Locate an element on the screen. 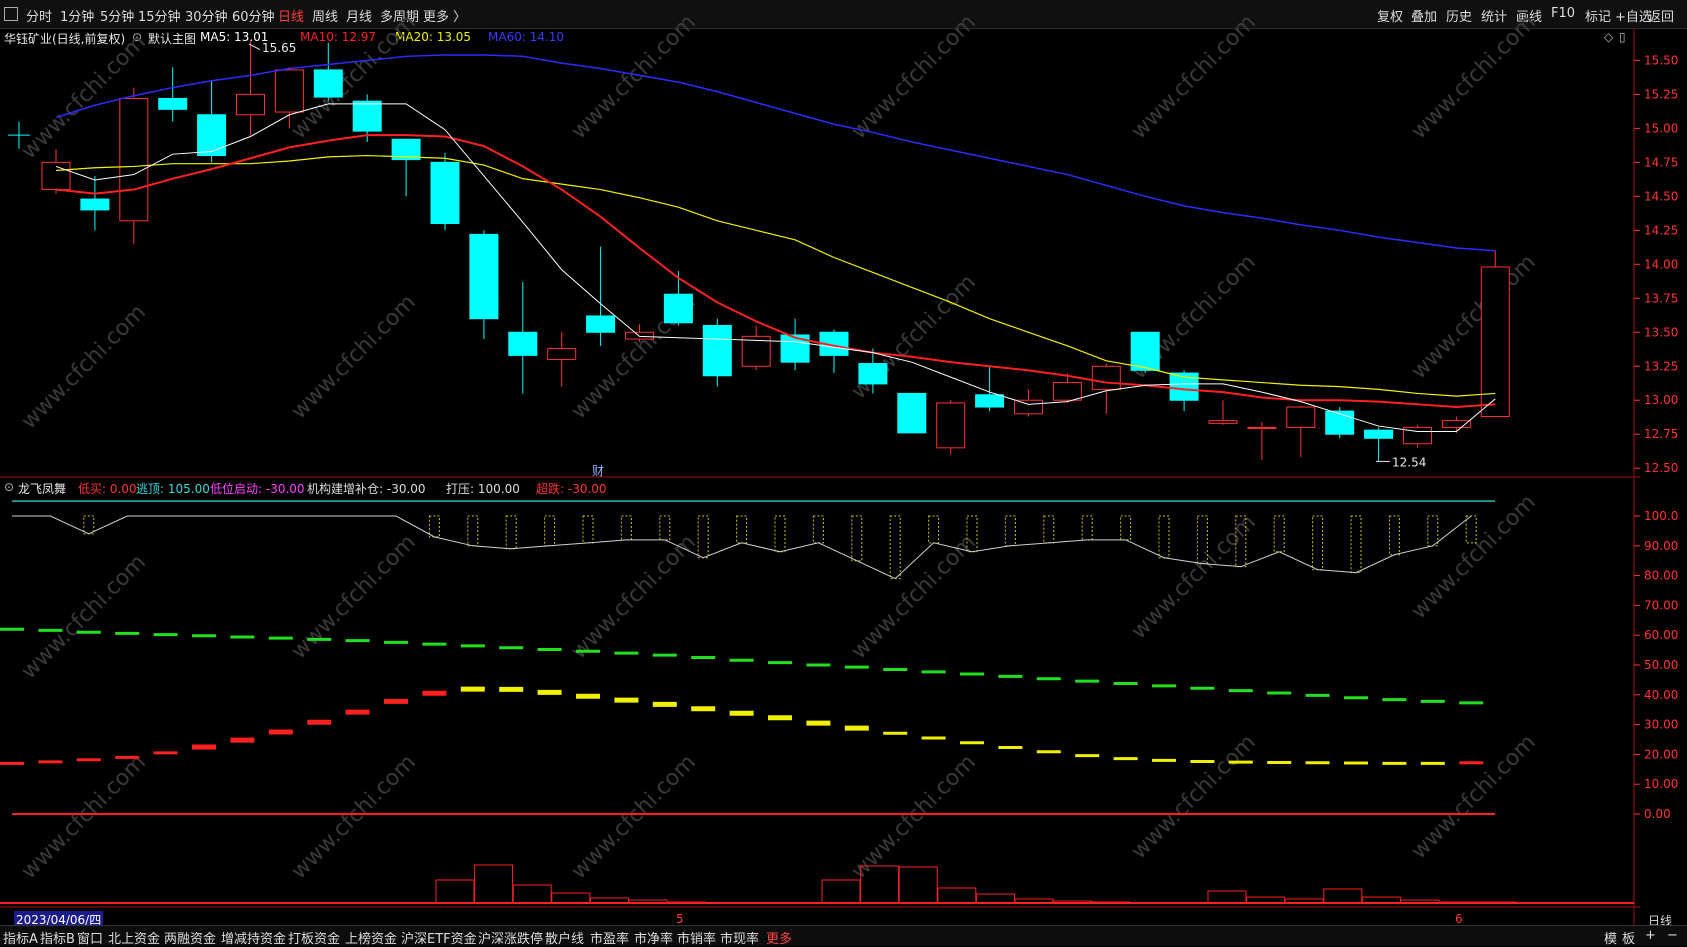 This screenshot has width=1687, height=947. price-tick-label: 15.50 is located at coordinates (1661, 60).